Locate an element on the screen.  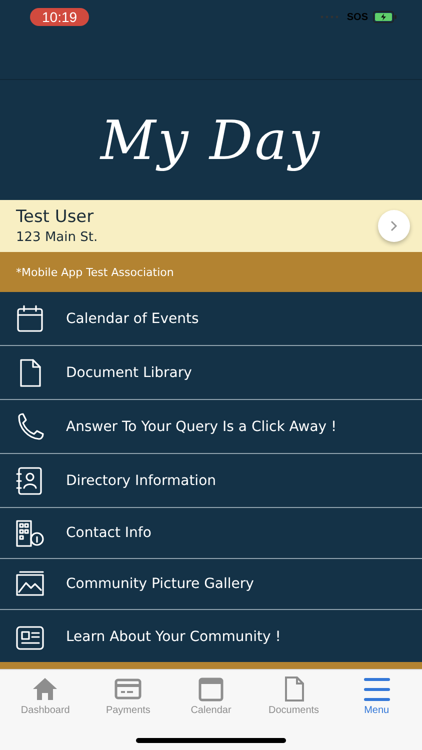
contact-card-icon is located at coordinates (30, 481).